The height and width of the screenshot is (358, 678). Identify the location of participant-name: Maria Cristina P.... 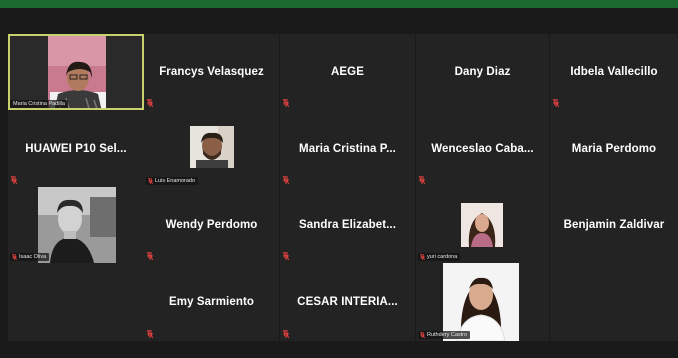
(347, 148).